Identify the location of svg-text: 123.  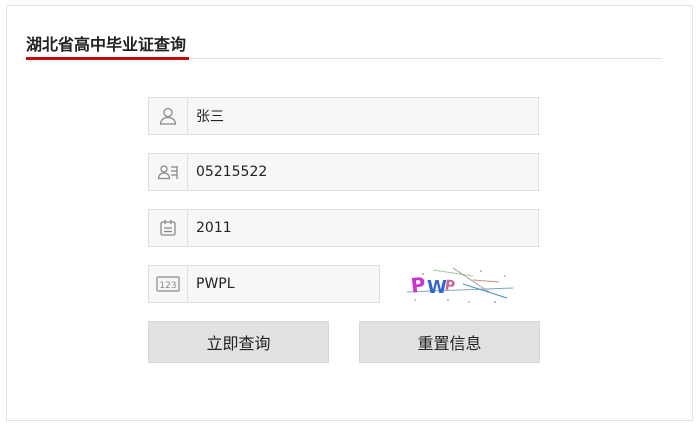
(167, 286).